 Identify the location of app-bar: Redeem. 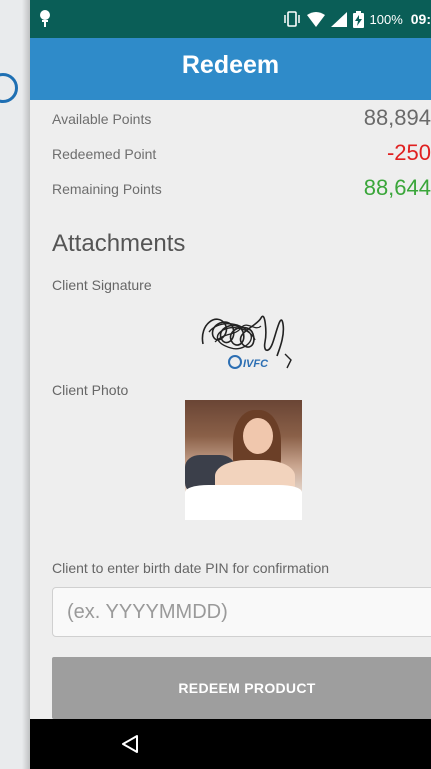
(230, 69).